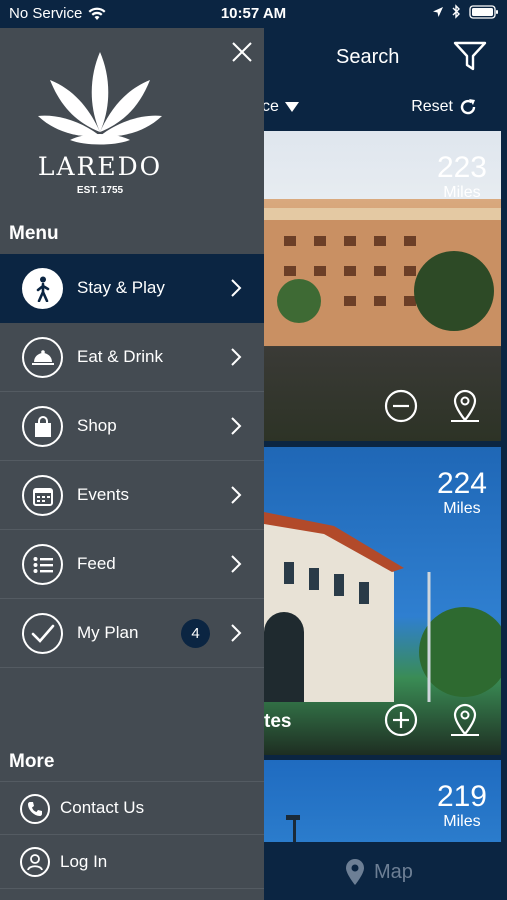 Image resolution: width=507 pixels, height=900 pixels. What do you see at coordinates (84, 861) in the screenshot?
I see `log-in-label: Log In` at bounding box center [84, 861].